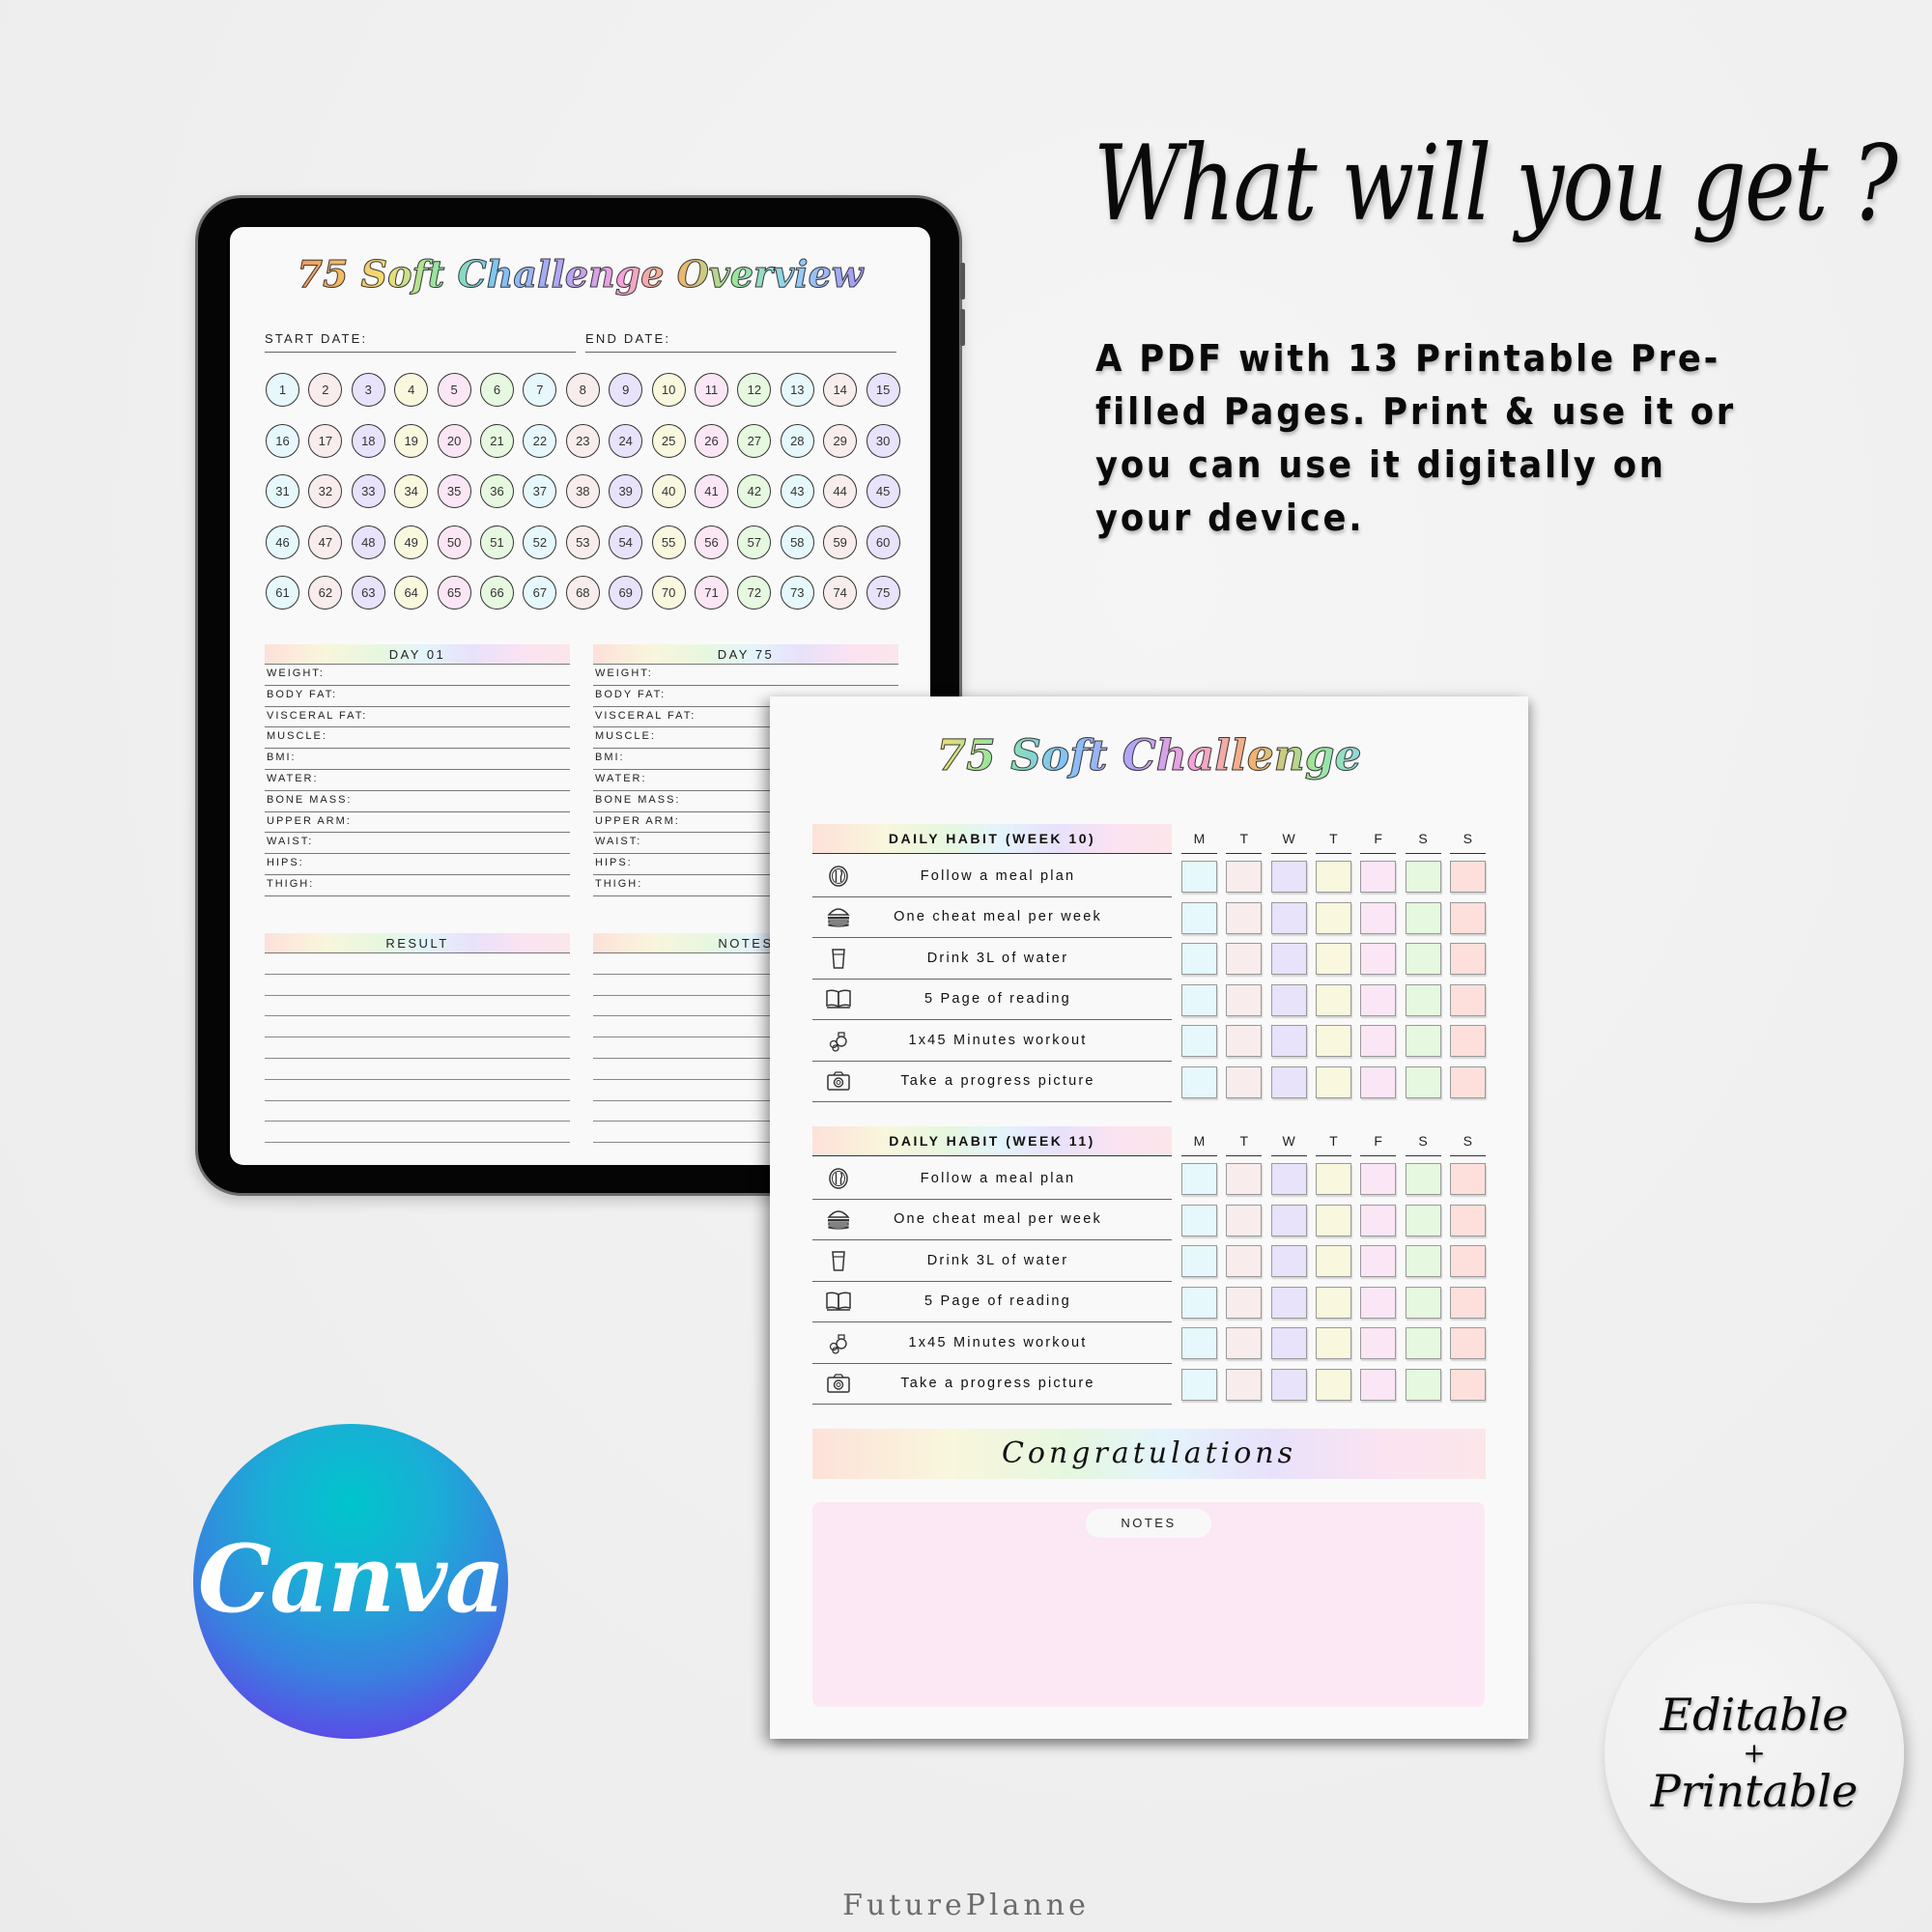  Describe the element at coordinates (325, 491) in the screenshot. I see `day-circle: 32` at that location.